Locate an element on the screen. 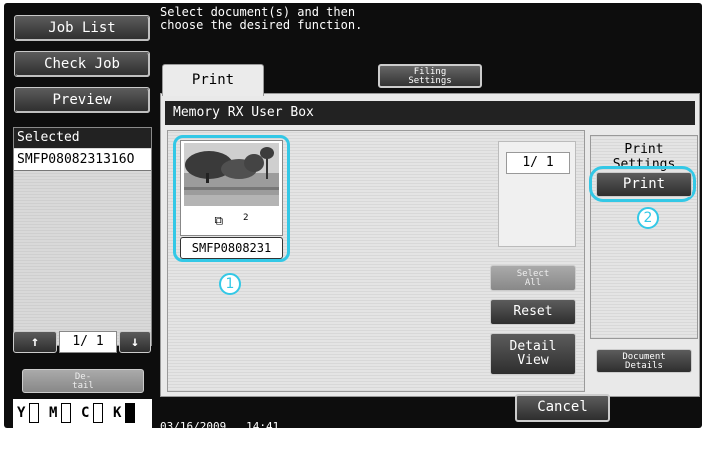  arrow-up-icon: ↑ is located at coordinates (35, 342).